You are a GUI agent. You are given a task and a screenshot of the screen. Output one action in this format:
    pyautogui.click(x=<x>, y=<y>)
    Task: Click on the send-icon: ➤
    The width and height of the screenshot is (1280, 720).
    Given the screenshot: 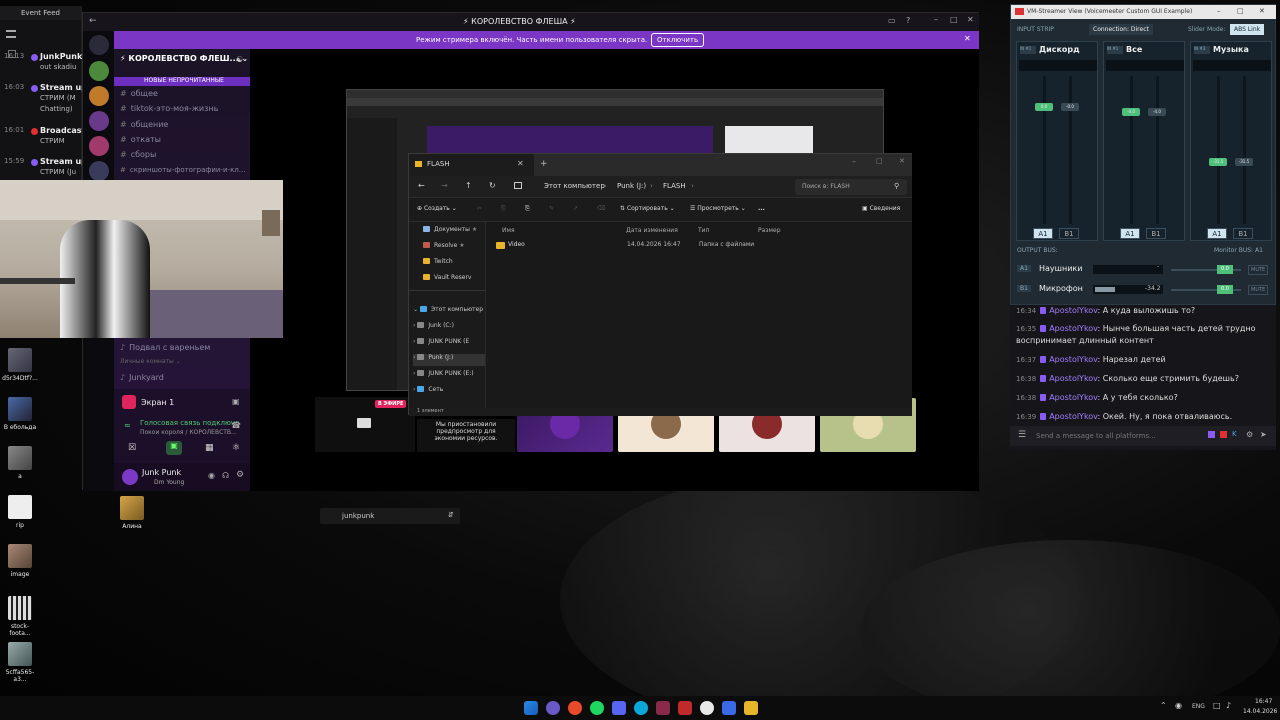 What is the action you would take?
    pyautogui.click(x=1263, y=434)
    